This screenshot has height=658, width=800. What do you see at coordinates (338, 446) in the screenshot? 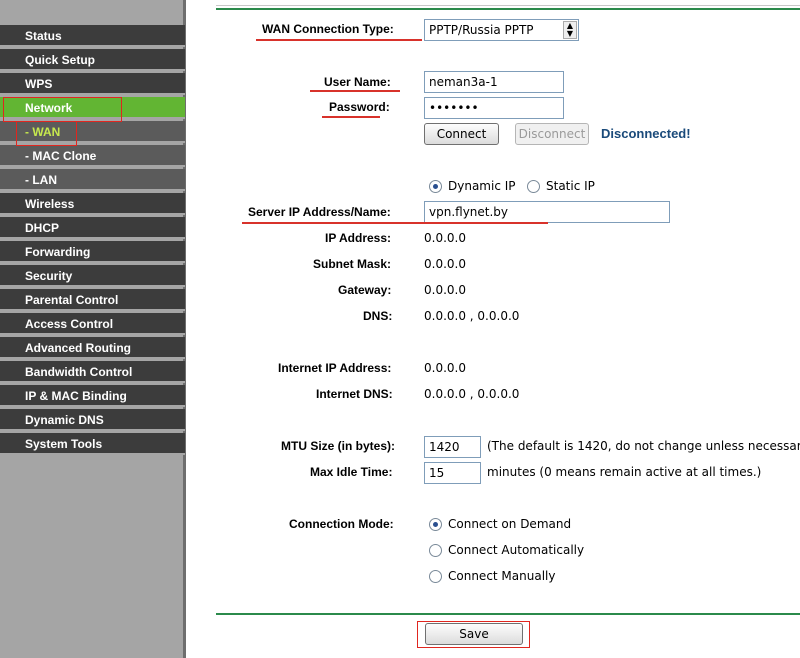
I see `mtu-label: MTU Size (in bytes):` at bounding box center [338, 446].